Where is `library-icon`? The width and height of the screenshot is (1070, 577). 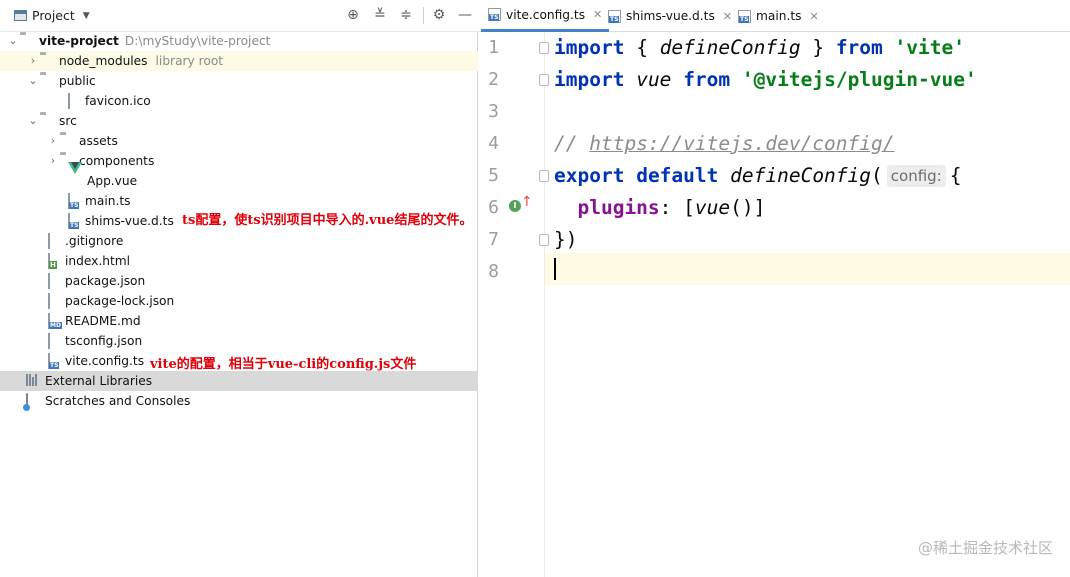 library-icon is located at coordinates (34, 381).